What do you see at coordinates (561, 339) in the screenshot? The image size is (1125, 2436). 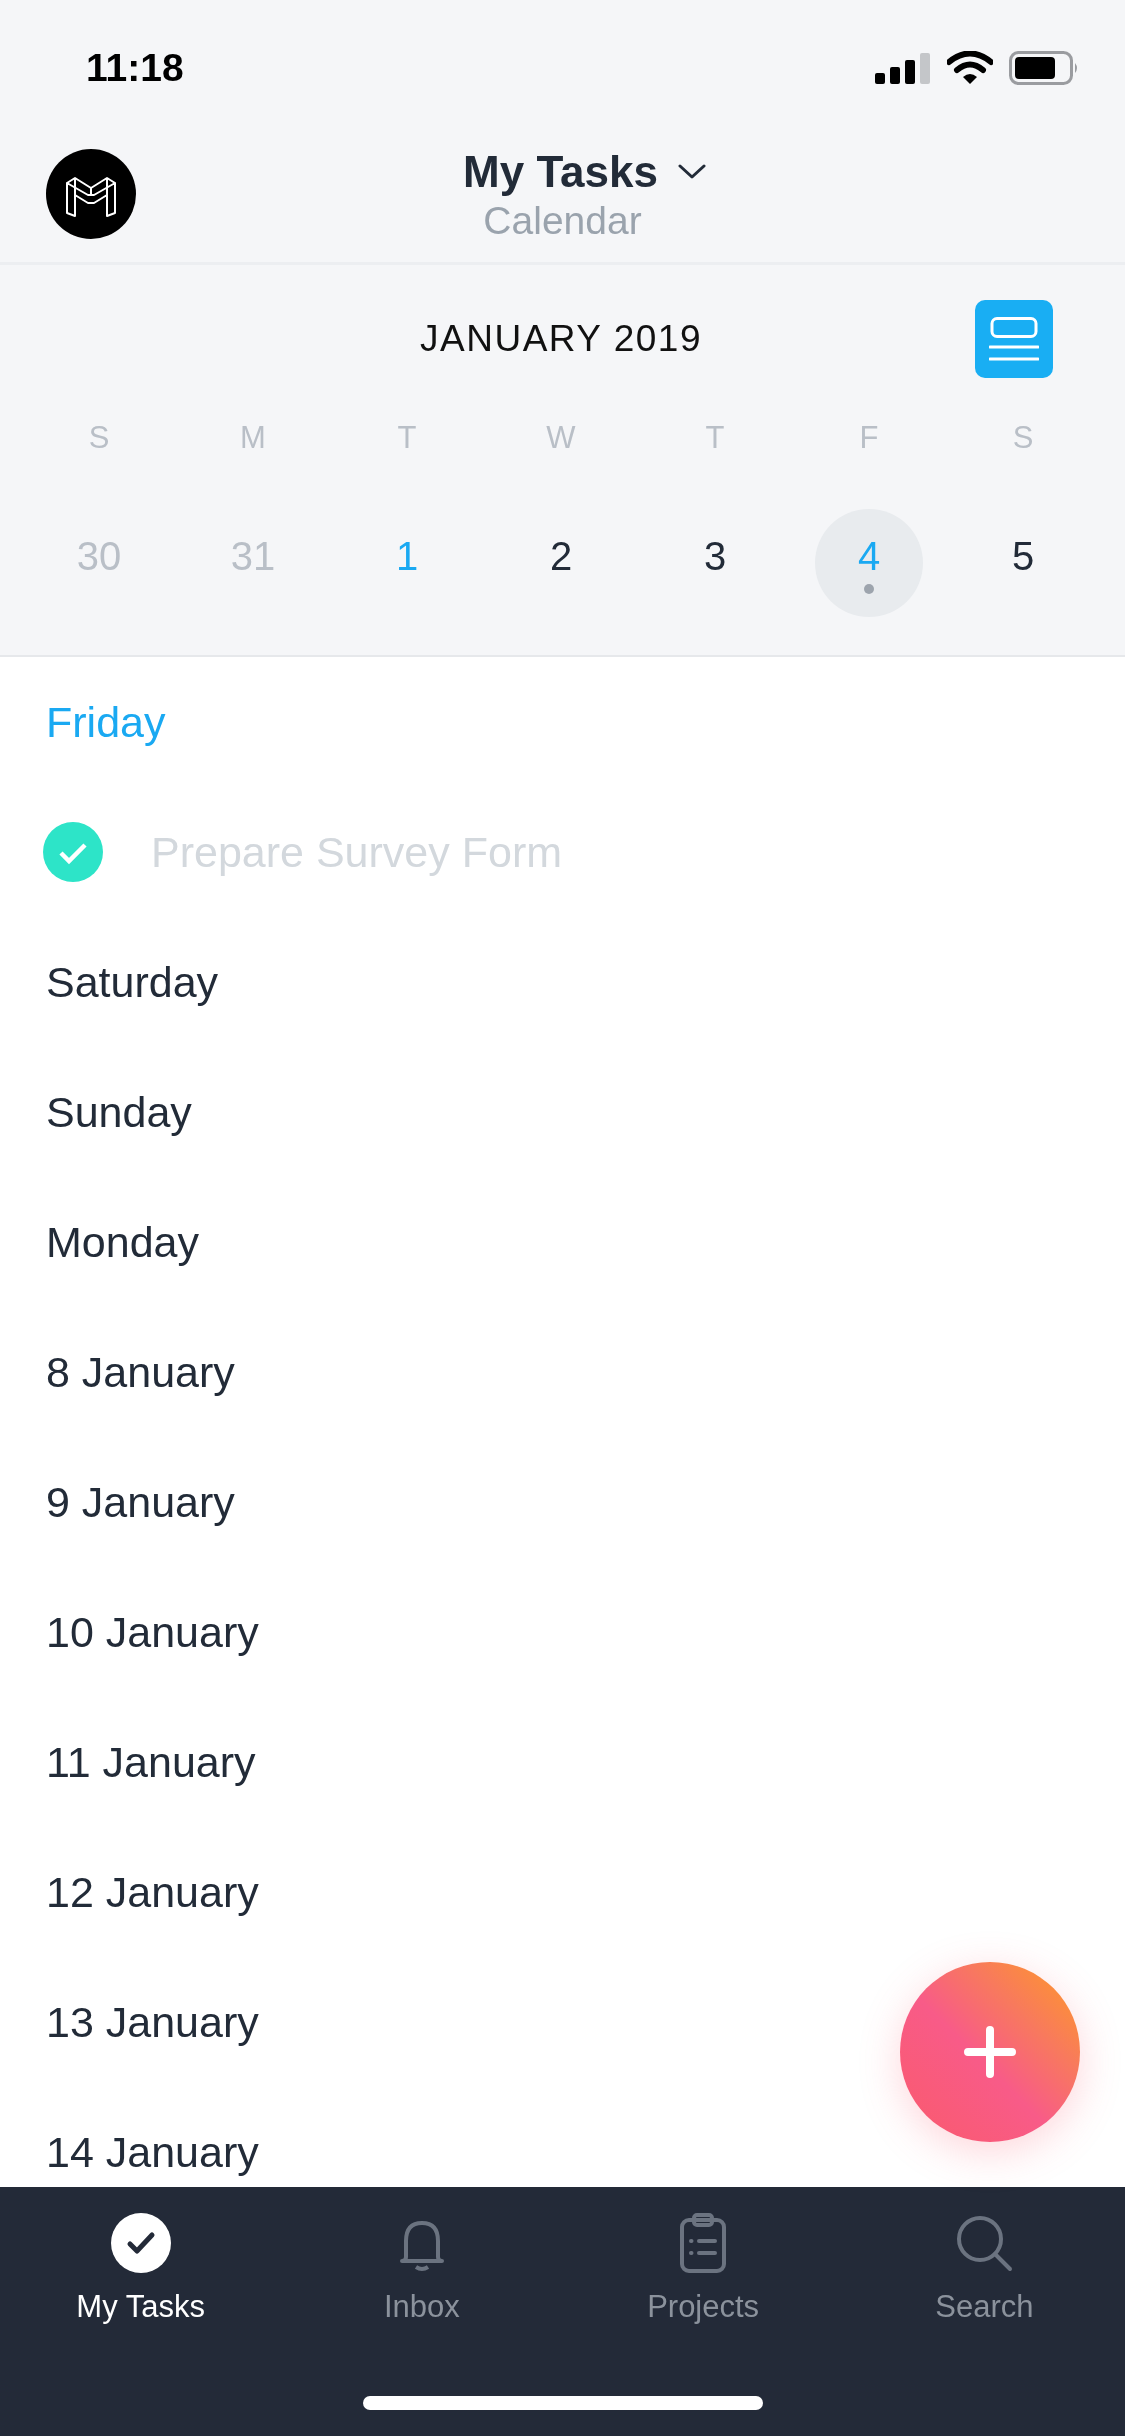 I see `month-label: JANUARY 2019` at bounding box center [561, 339].